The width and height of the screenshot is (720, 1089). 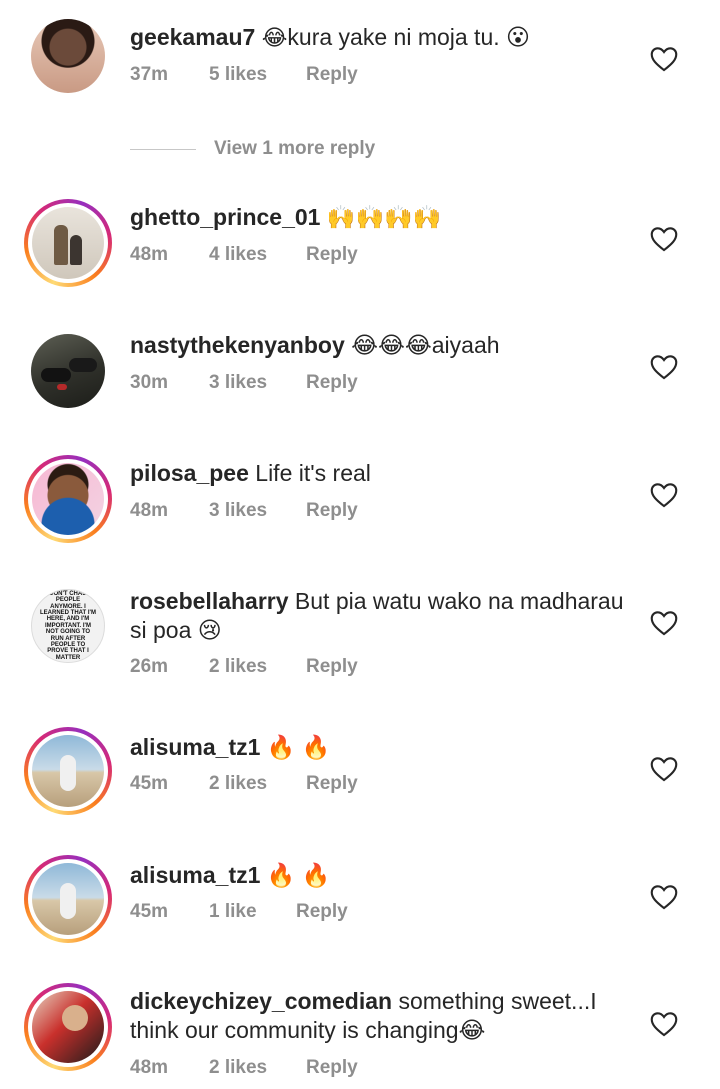 What do you see at coordinates (274, 37) in the screenshot?
I see `emoji: 😂` at bounding box center [274, 37].